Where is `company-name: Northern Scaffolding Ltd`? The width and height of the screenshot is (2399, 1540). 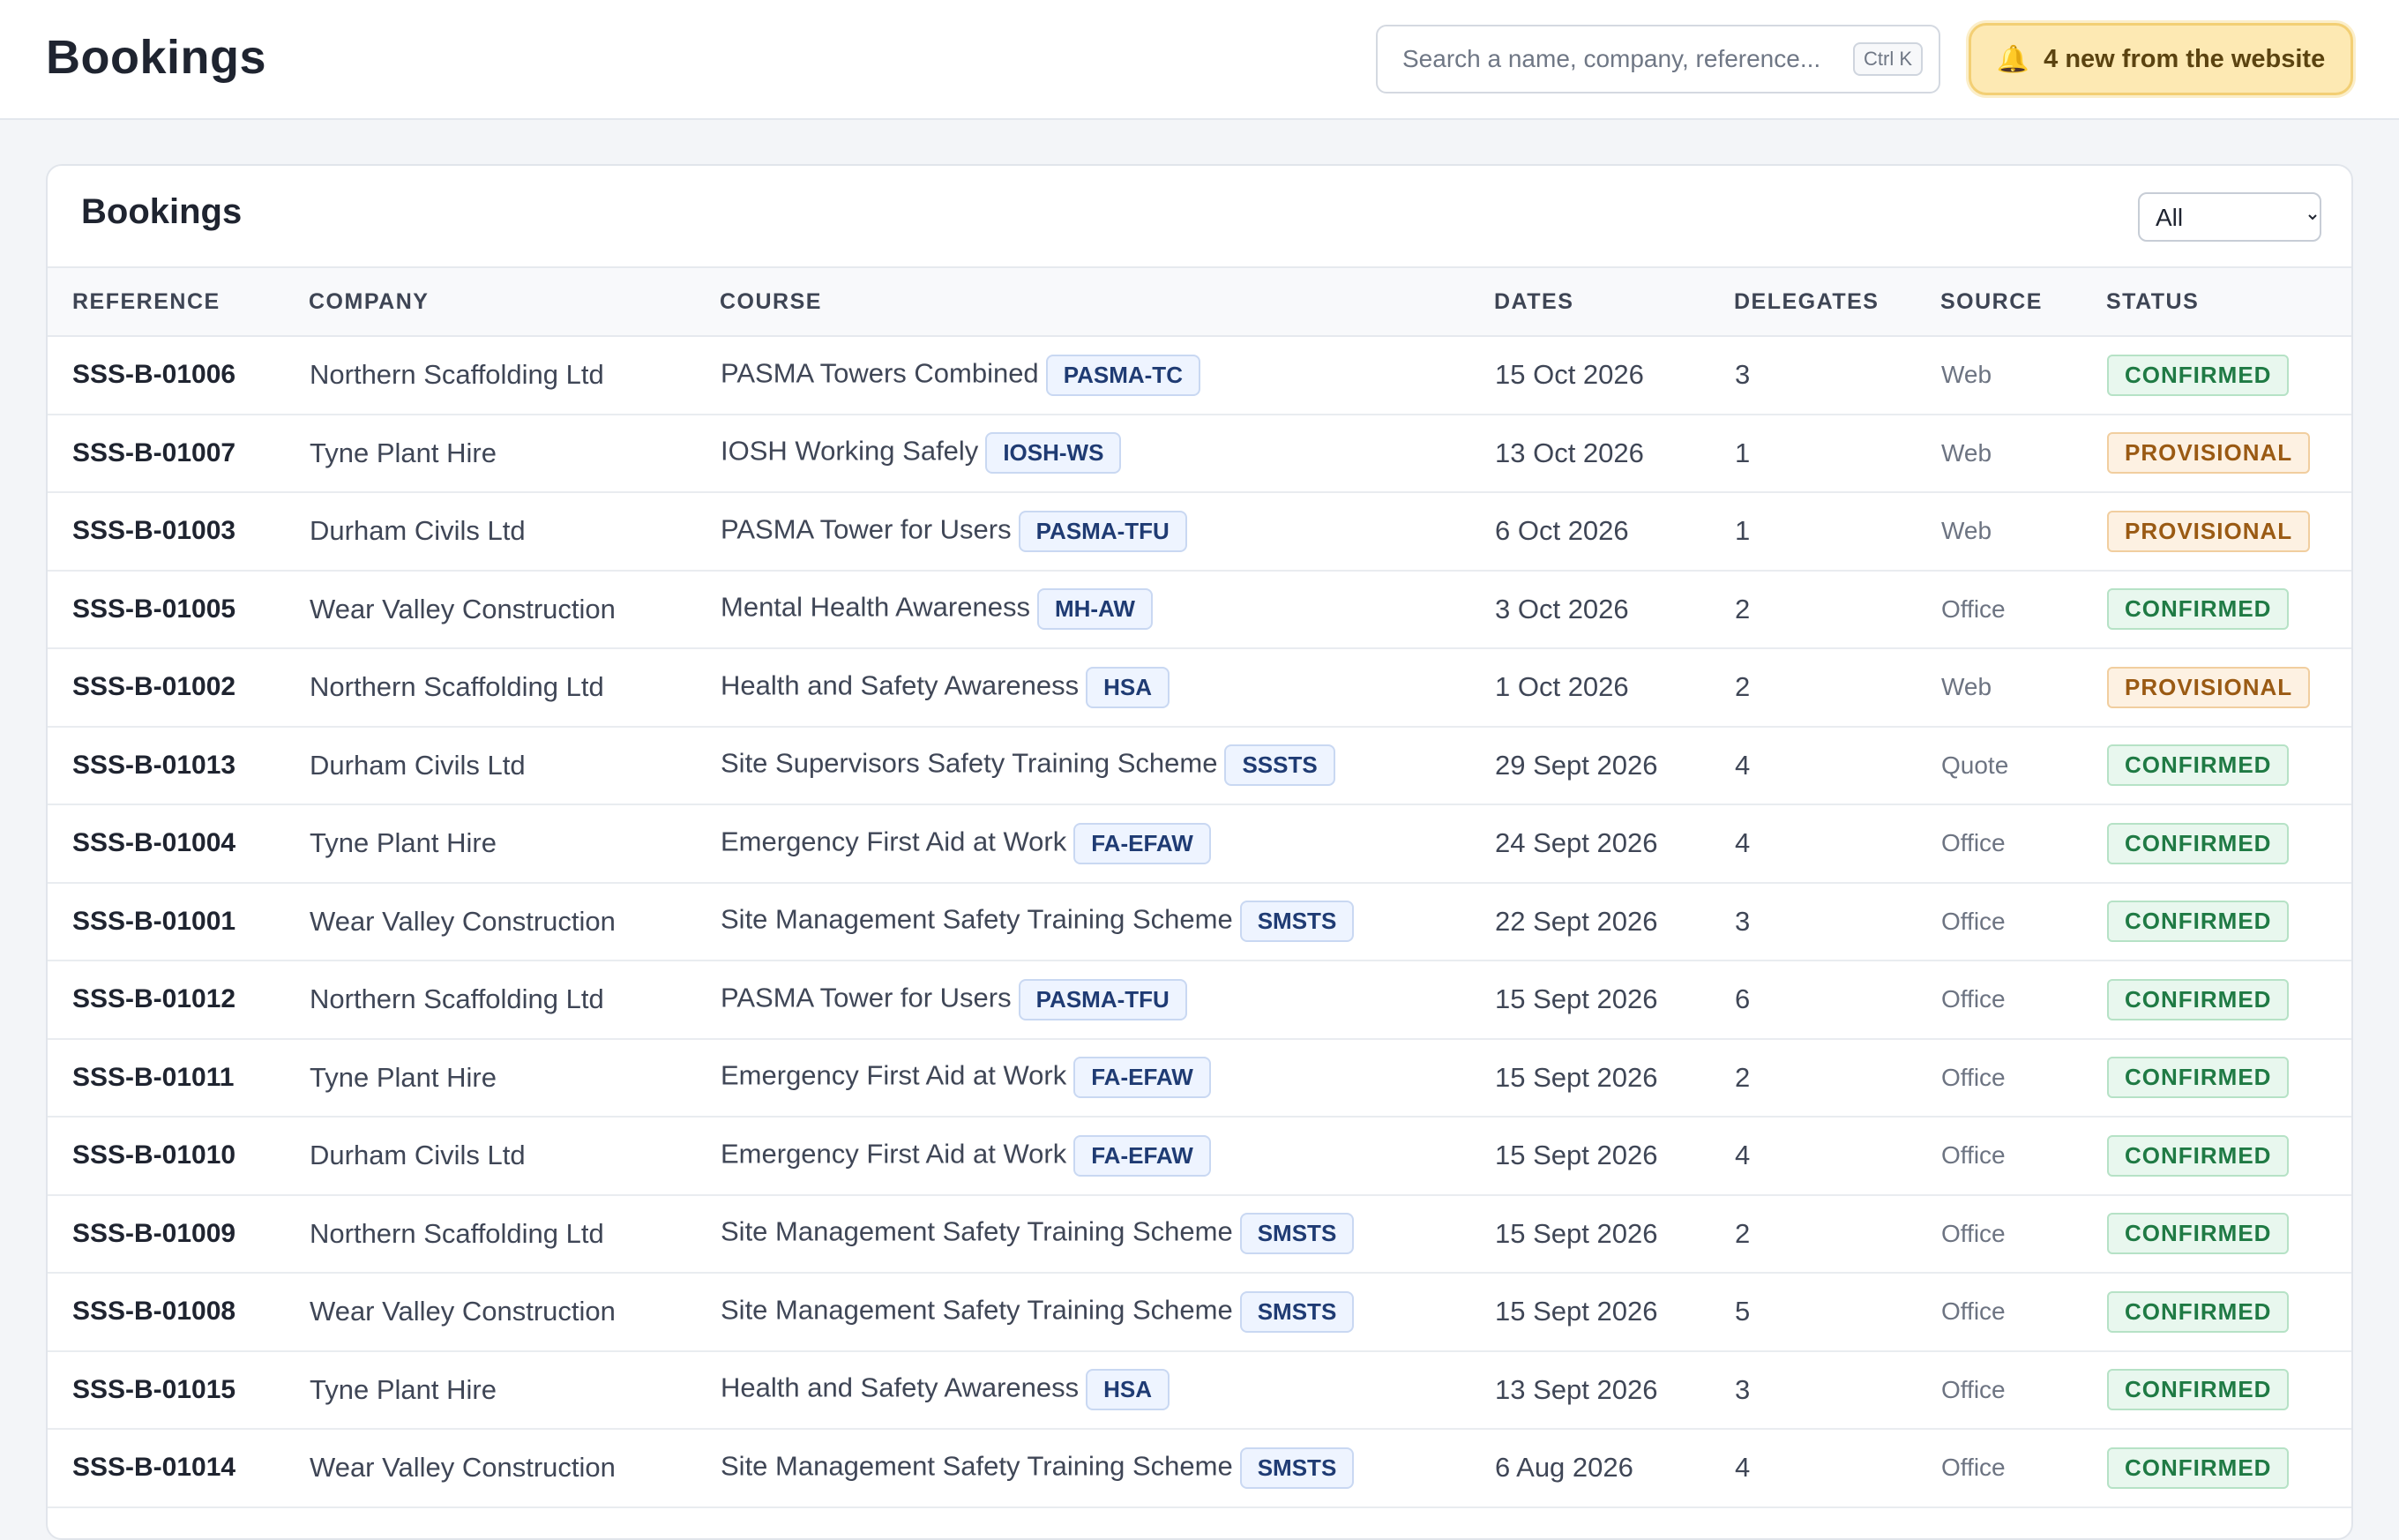
company-name: Northern Scaffolding Ltd is located at coordinates (457, 687).